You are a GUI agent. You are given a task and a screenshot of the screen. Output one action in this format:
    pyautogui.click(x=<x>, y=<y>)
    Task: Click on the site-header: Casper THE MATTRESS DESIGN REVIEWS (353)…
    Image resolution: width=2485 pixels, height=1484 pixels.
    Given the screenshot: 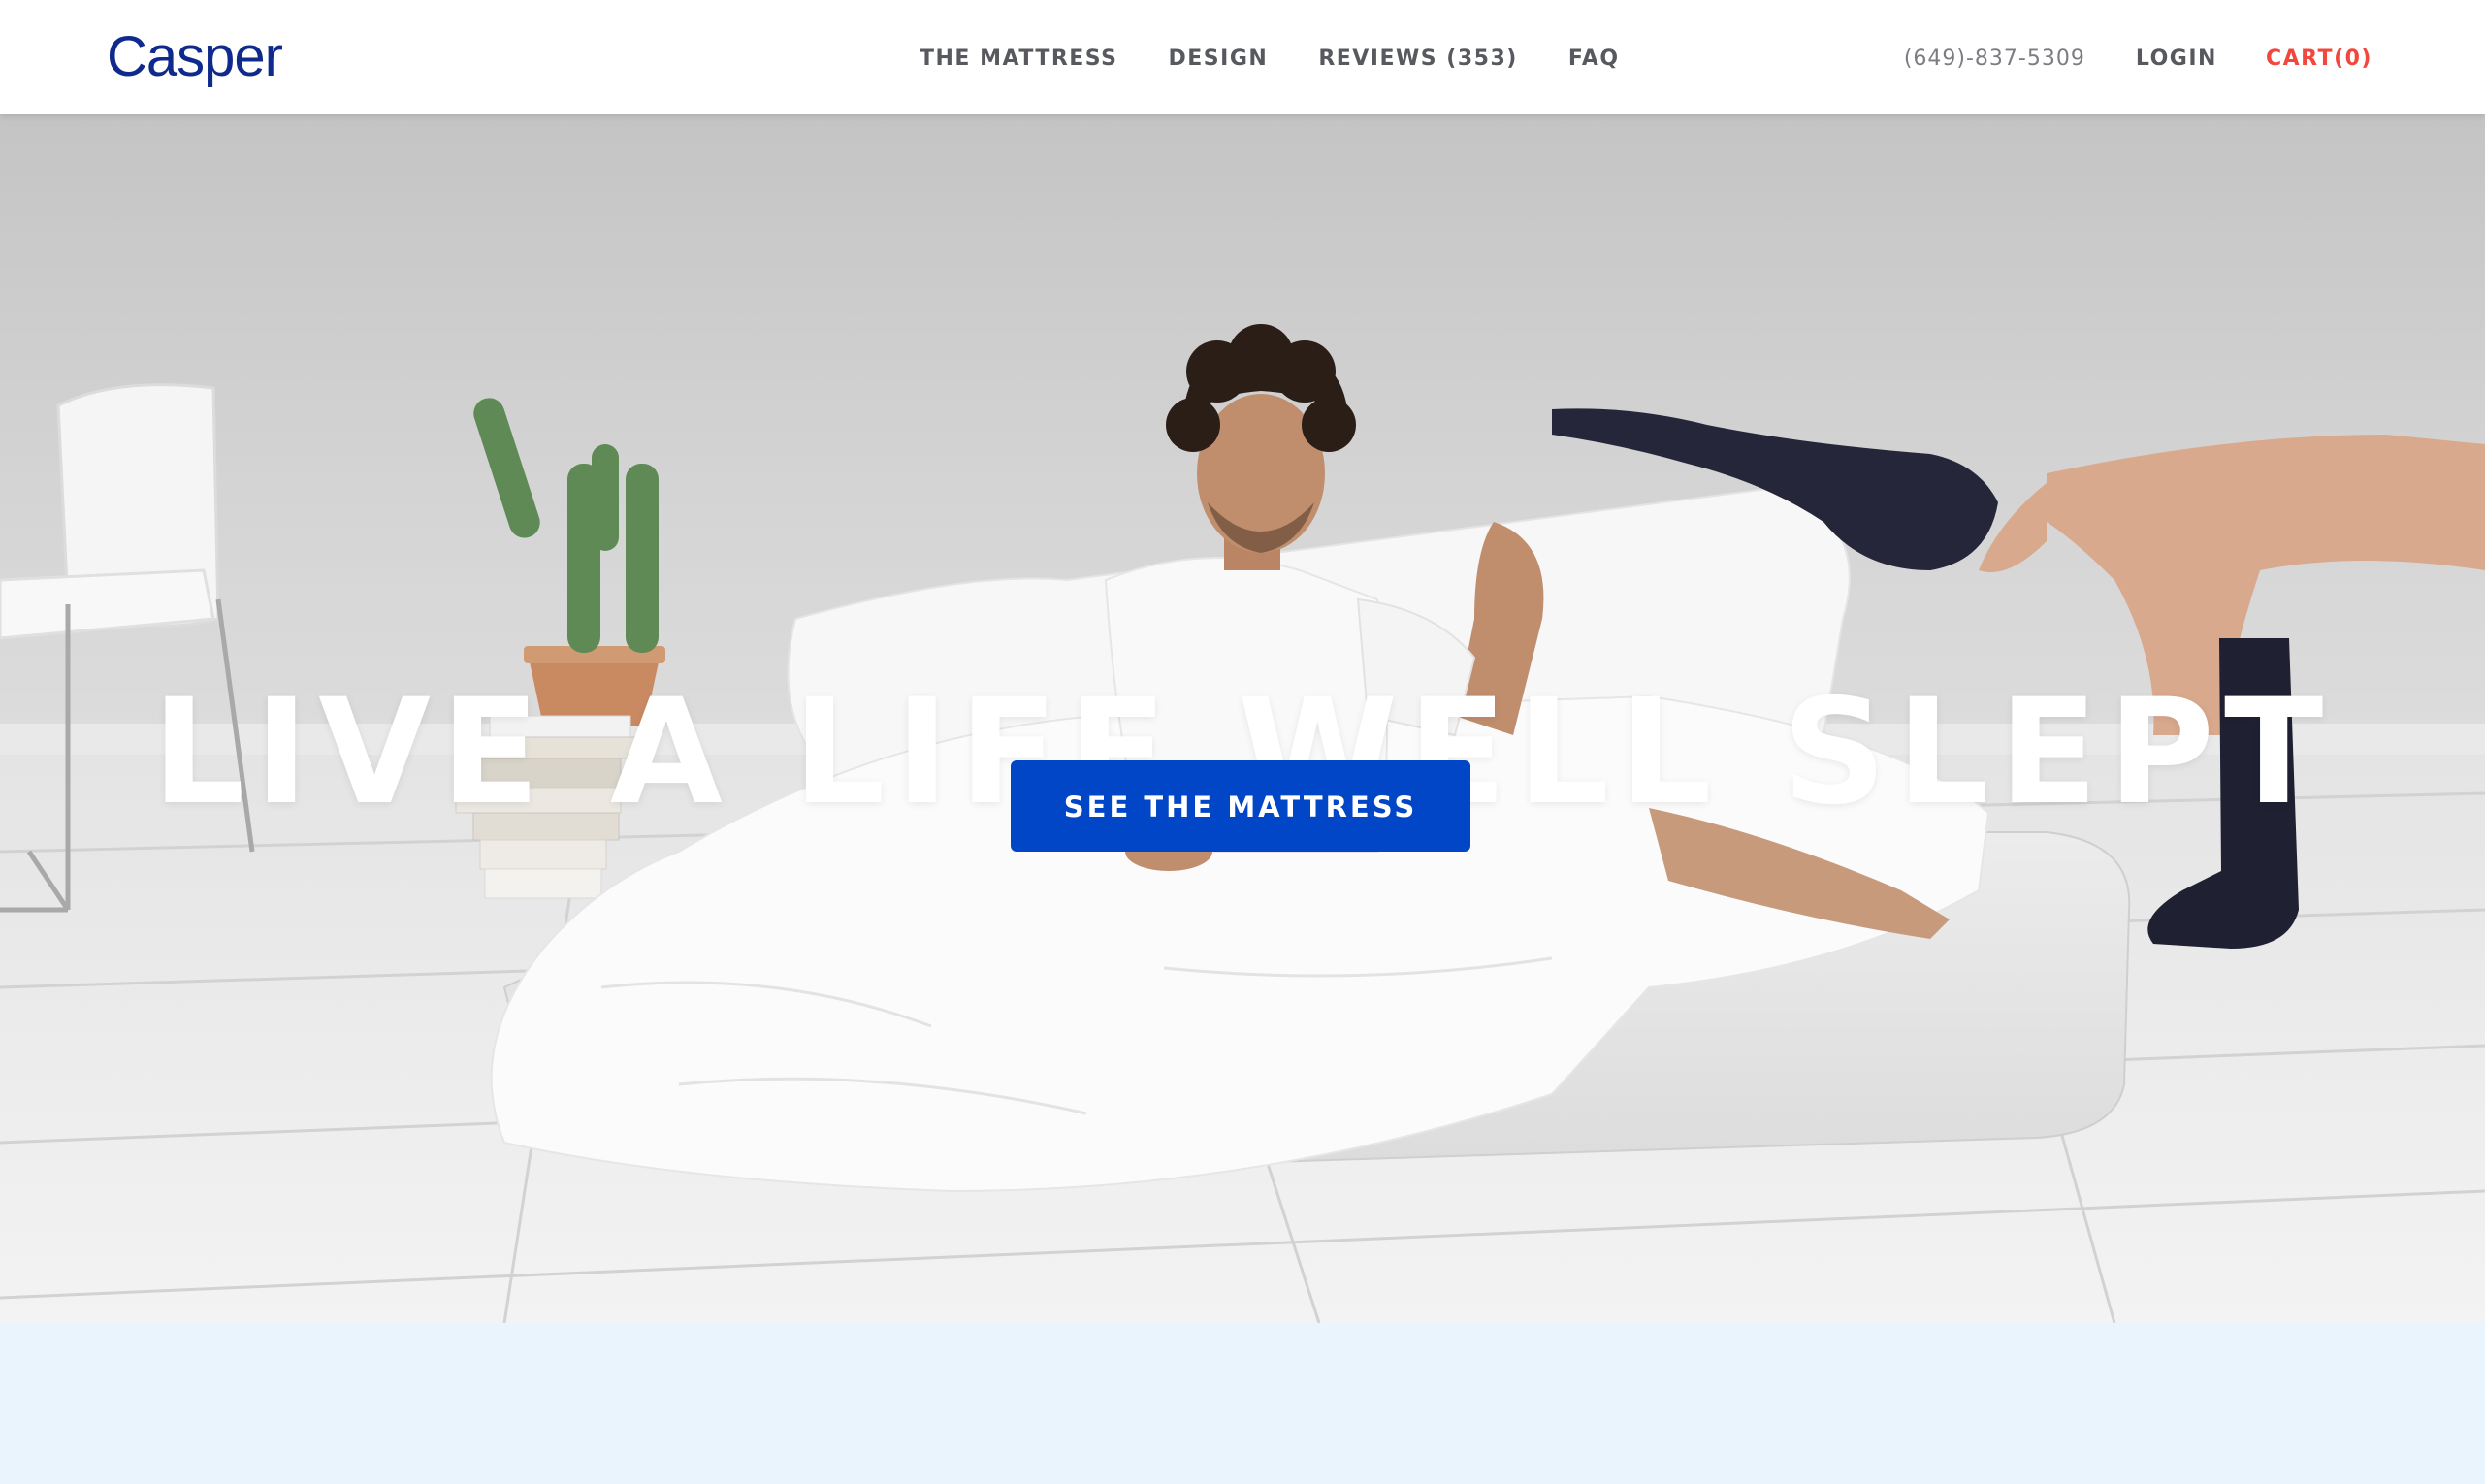 What is the action you would take?
    pyautogui.click(x=1242, y=57)
    